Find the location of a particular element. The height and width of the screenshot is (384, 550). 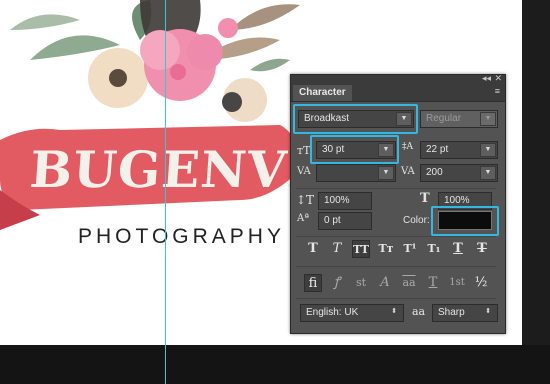

kerning-icon: VA is located at coordinates (304, 171).